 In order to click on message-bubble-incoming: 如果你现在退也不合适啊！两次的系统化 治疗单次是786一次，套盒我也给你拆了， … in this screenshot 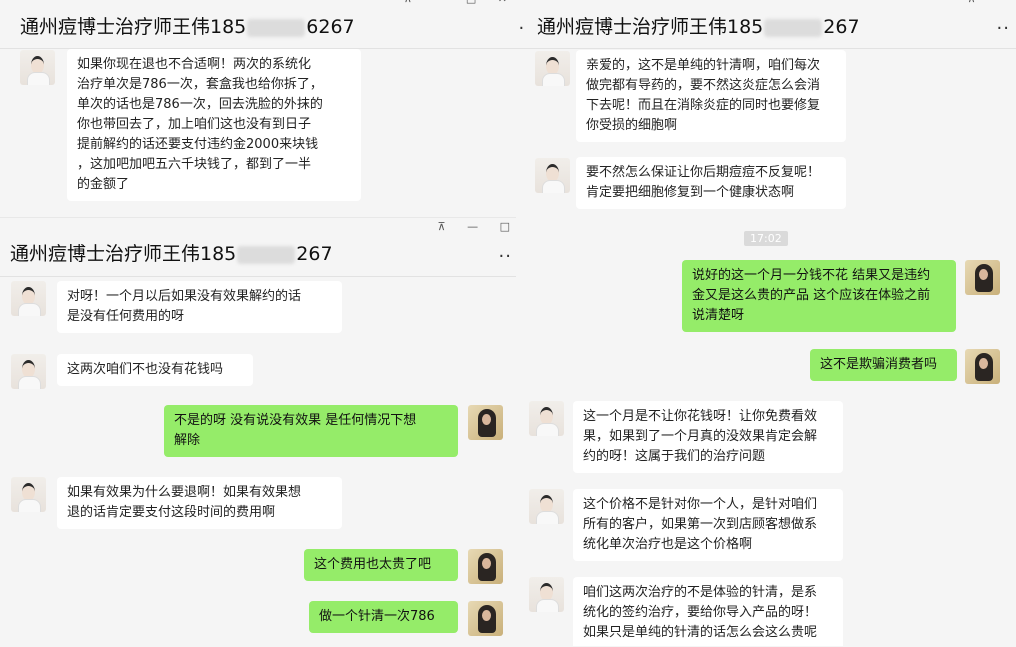, I will do `click(214, 125)`.